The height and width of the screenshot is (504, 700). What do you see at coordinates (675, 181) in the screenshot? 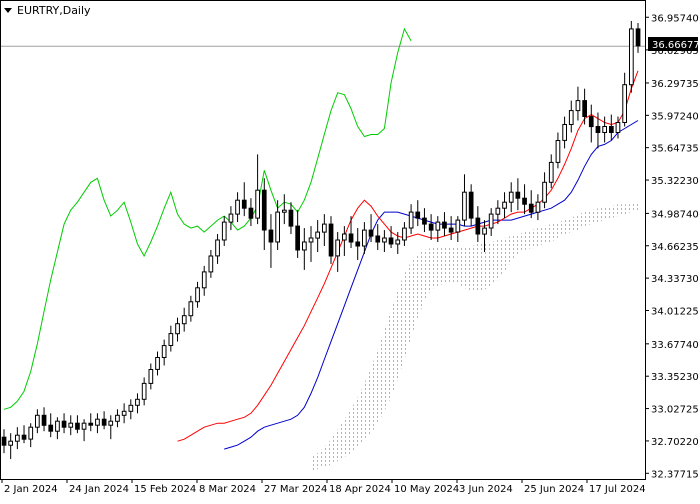
I see `price-tick-label: 35.32230` at bounding box center [675, 181].